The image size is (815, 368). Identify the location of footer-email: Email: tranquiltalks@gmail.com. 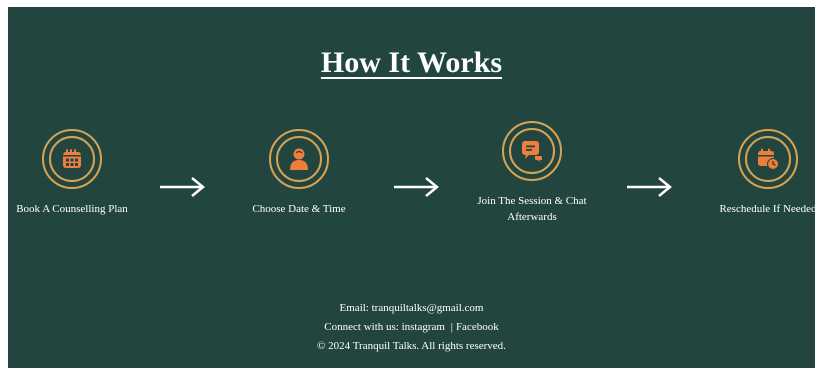
(411, 308).